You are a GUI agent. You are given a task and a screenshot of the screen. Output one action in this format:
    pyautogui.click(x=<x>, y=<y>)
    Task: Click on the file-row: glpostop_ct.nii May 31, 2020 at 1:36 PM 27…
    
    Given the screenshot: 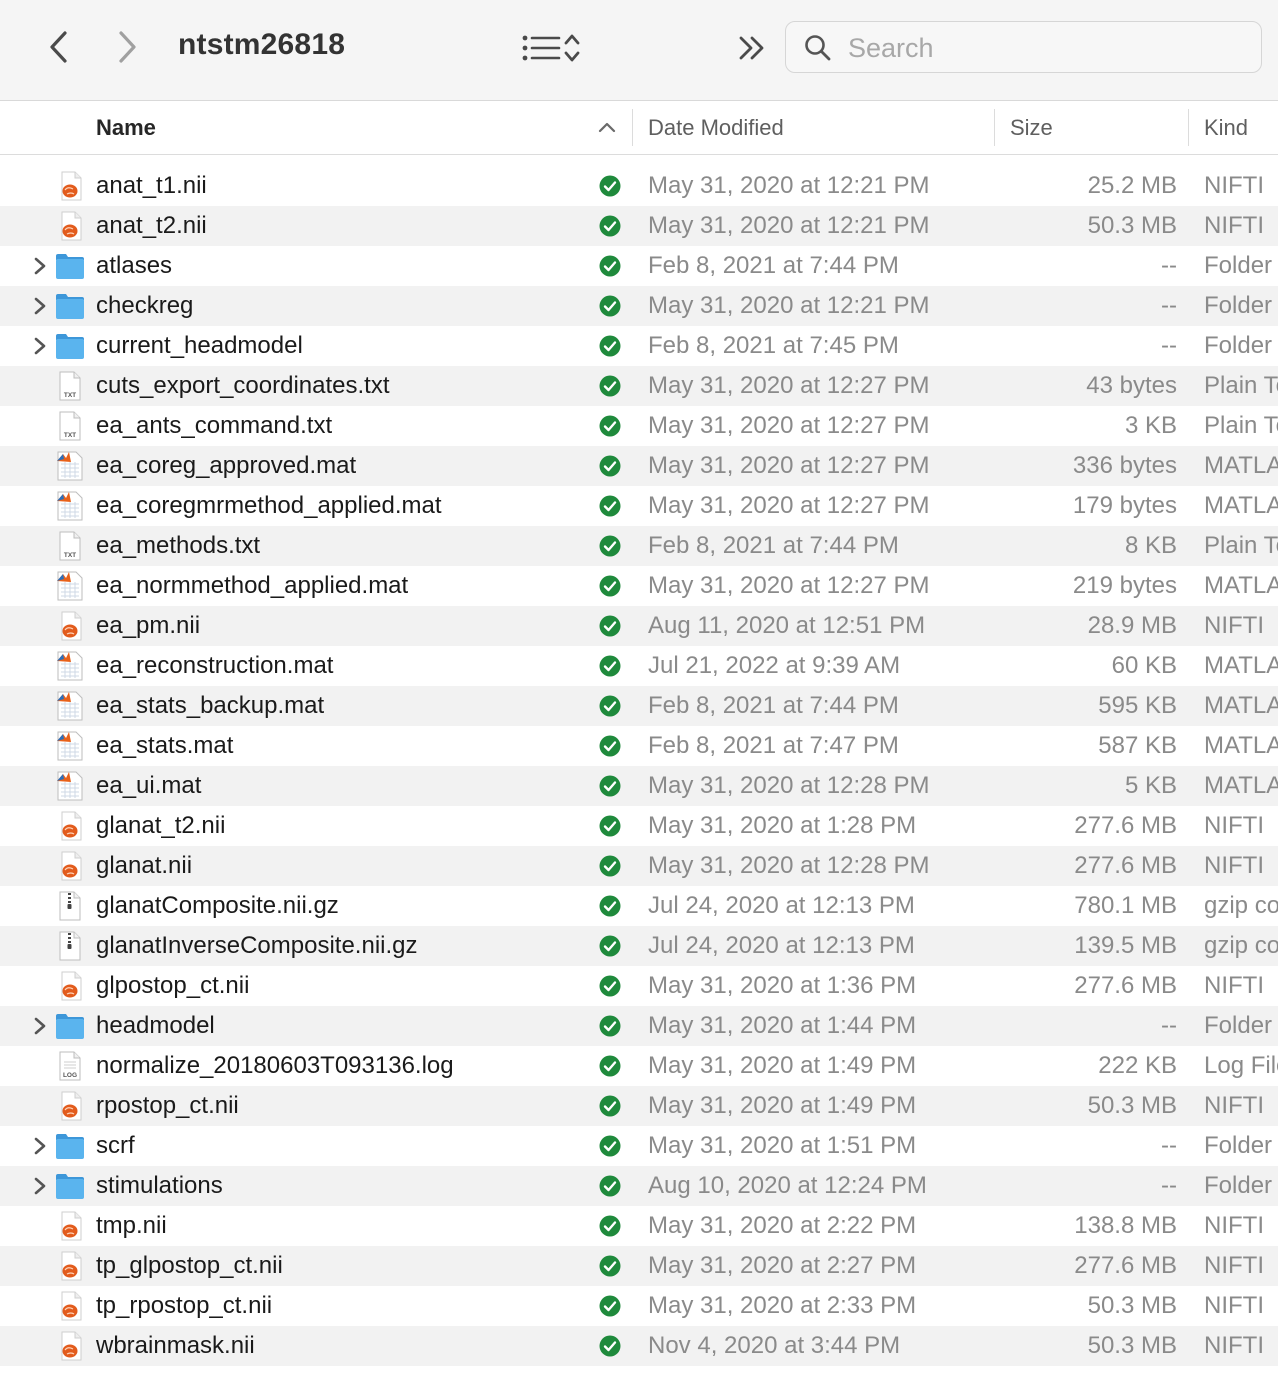 What is the action you would take?
    pyautogui.click(x=639, y=986)
    